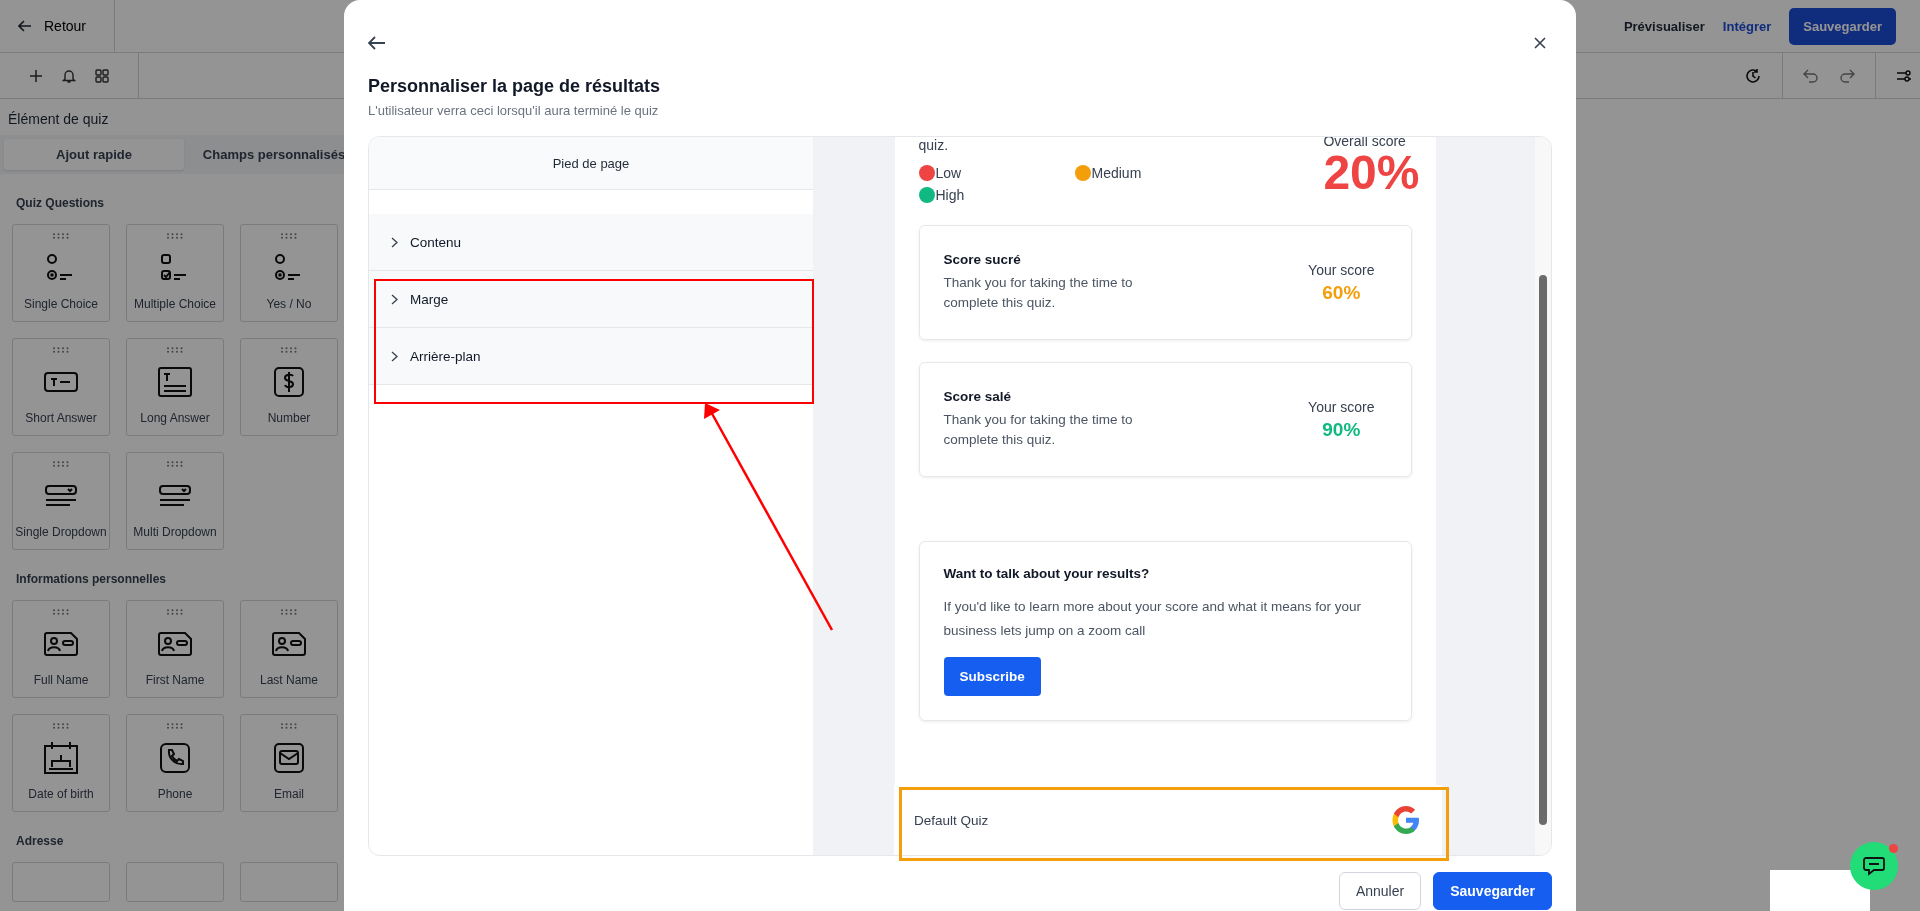  I want to click on field-tile: Multiple Choice, so click(175, 273).